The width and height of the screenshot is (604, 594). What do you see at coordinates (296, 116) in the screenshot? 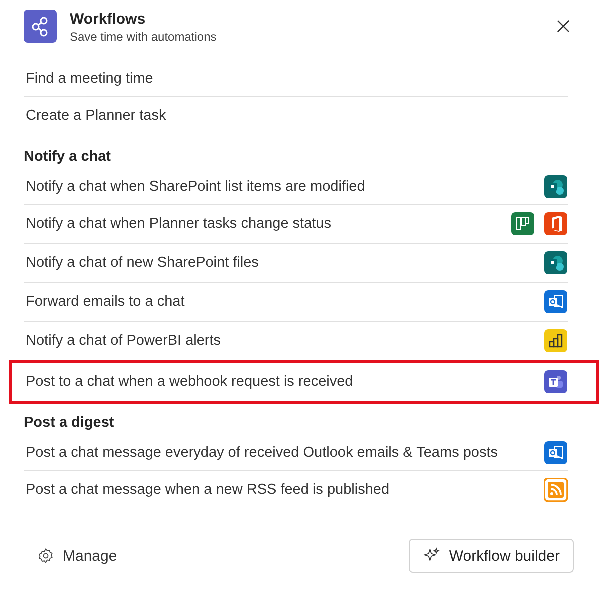
I see `workflow-item: Create a Planner task` at bounding box center [296, 116].